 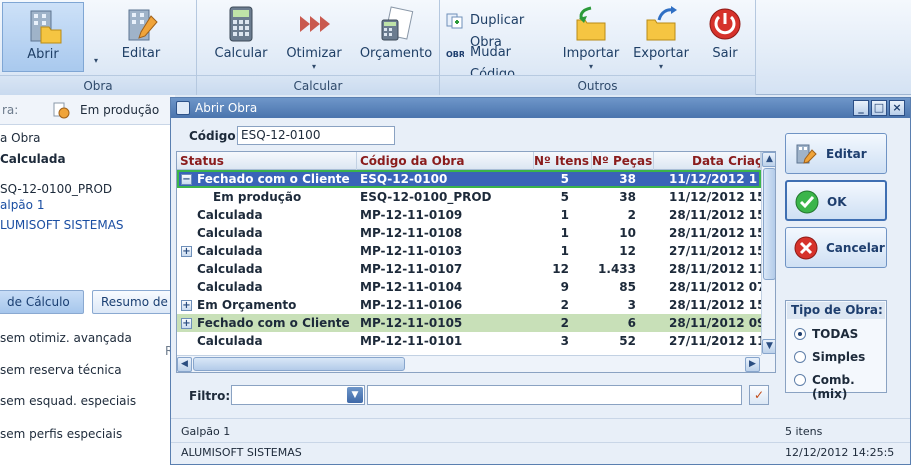 I want to click on cell-codigo: MP-12-11-0106, so click(x=411, y=305).